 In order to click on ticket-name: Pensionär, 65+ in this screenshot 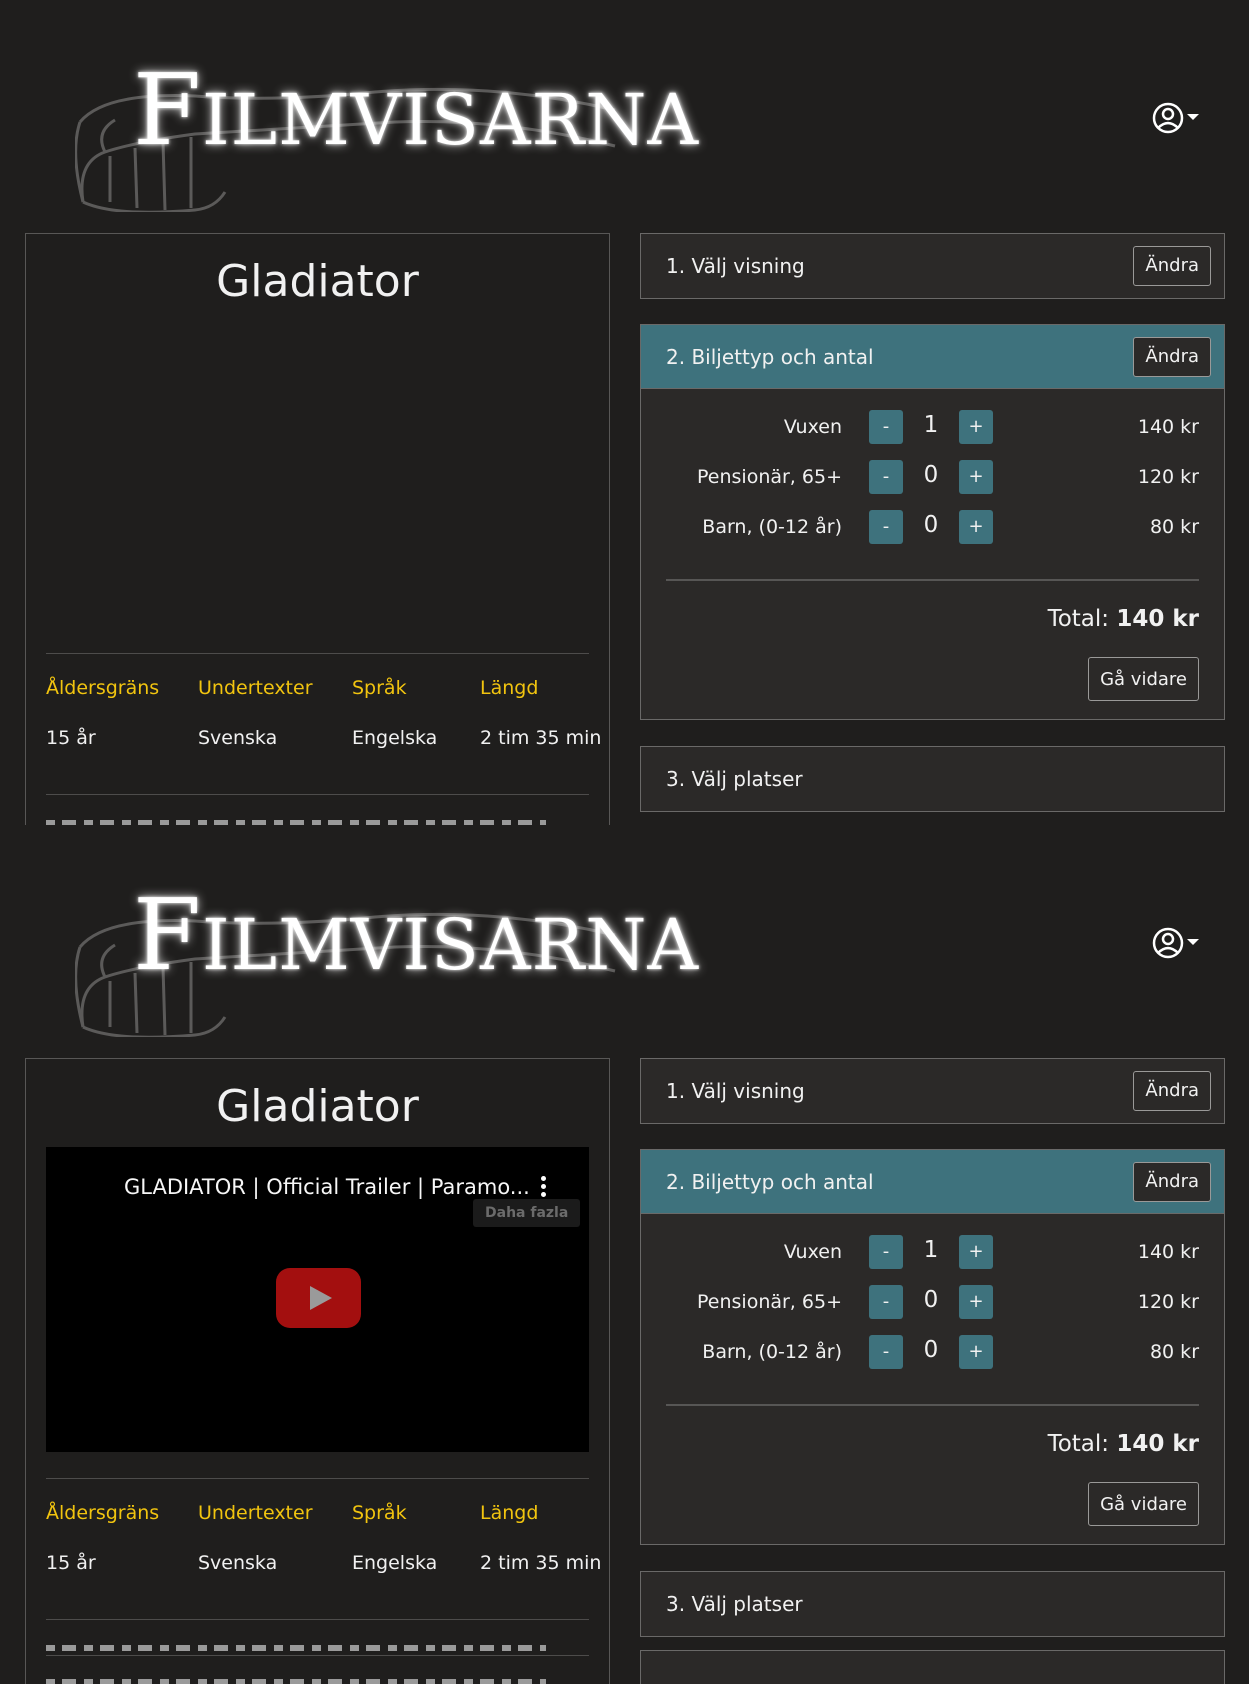, I will do `click(769, 1302)`.